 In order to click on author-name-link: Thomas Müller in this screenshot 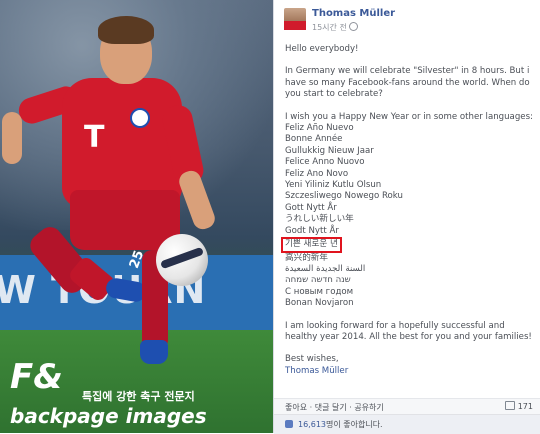, I will do `click(353, 13)`.